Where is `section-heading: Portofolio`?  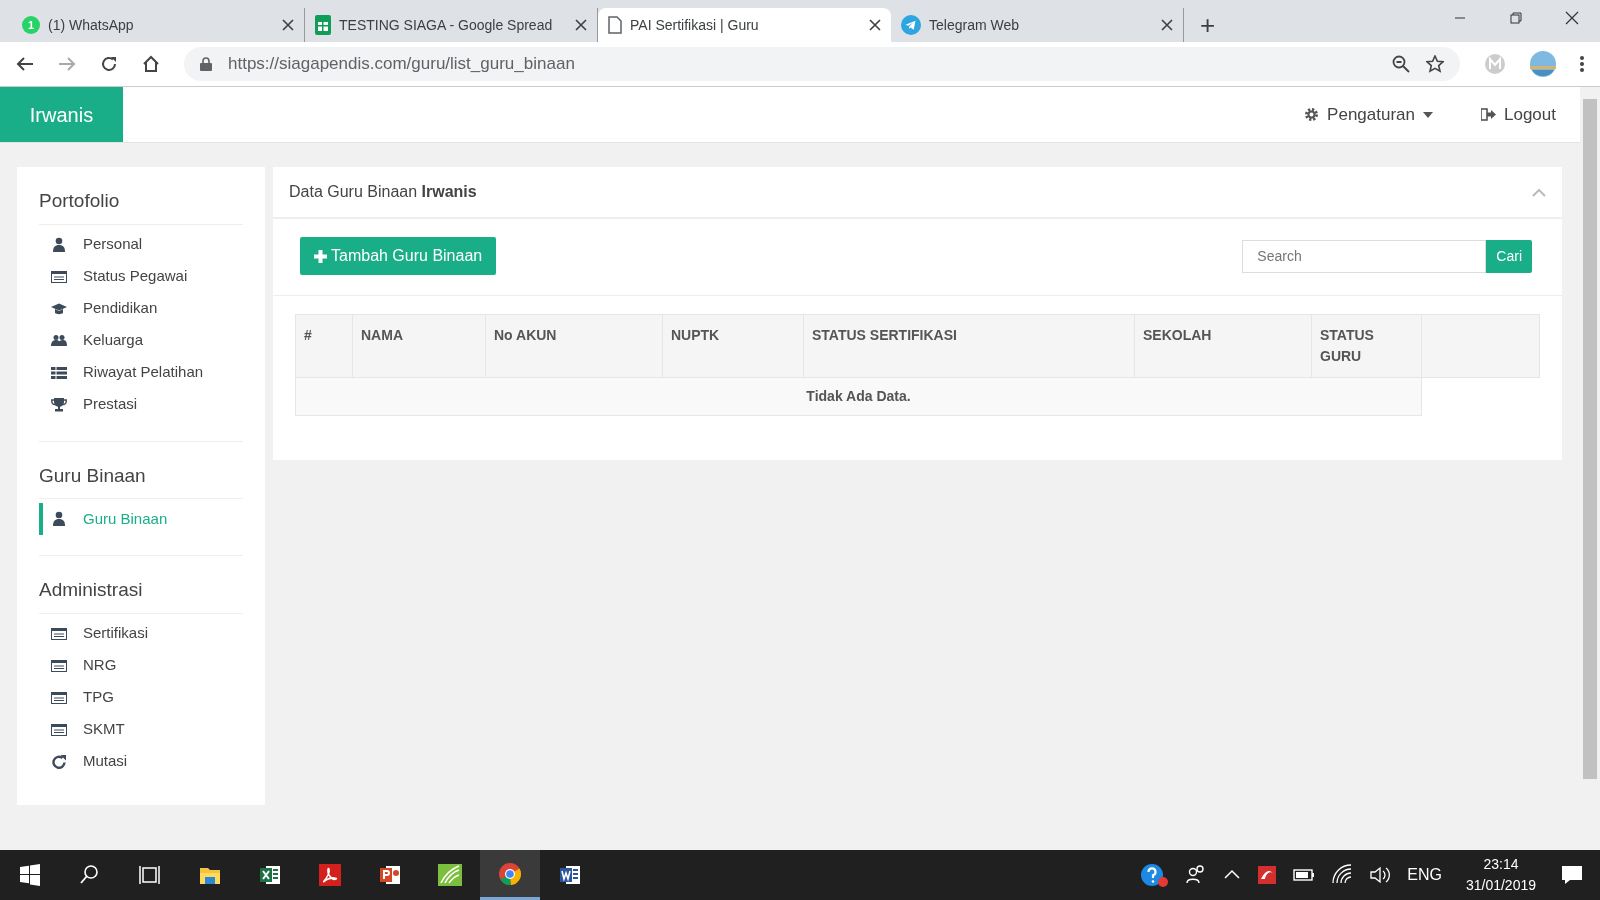 section-heading: Portofolio is located at coordinates (141, 203).